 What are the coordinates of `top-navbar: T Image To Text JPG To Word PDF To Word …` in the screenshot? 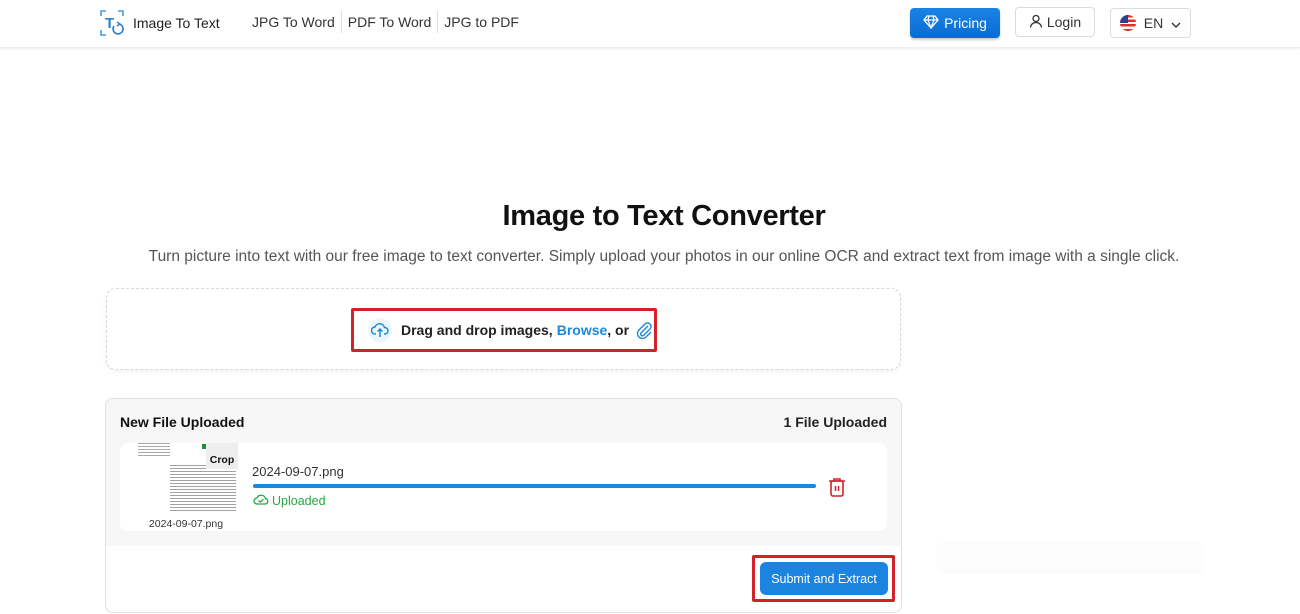 It's located at (650, 24).